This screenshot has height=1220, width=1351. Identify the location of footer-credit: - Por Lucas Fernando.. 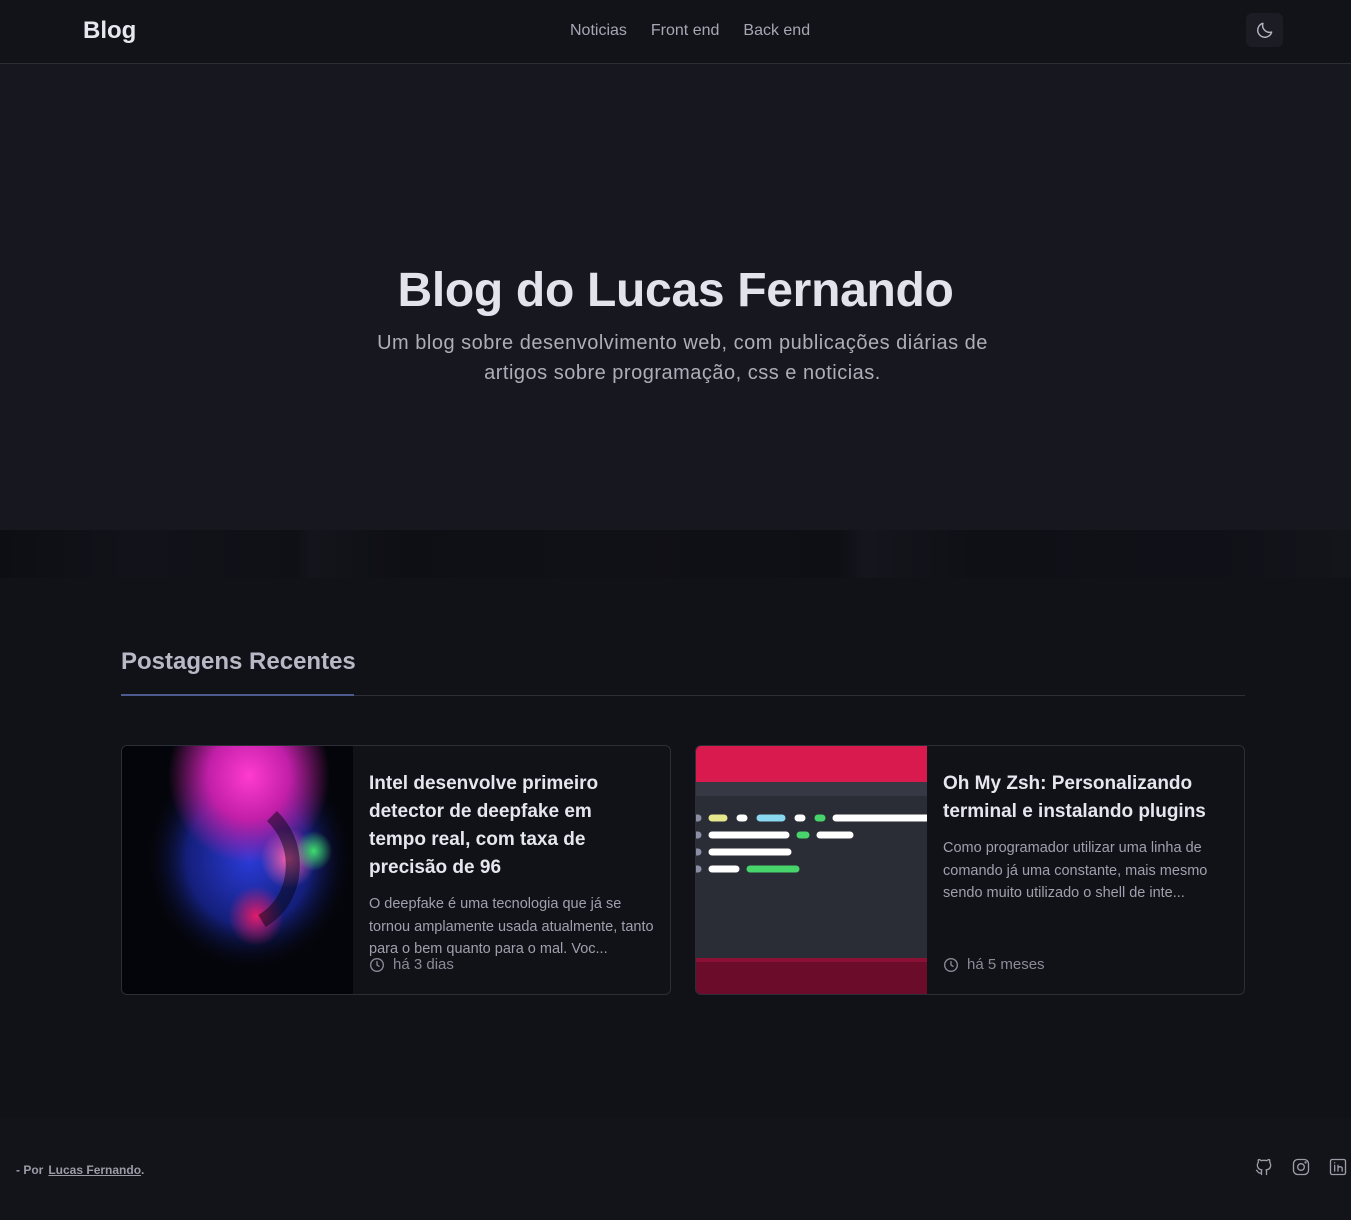
(80, 1170).